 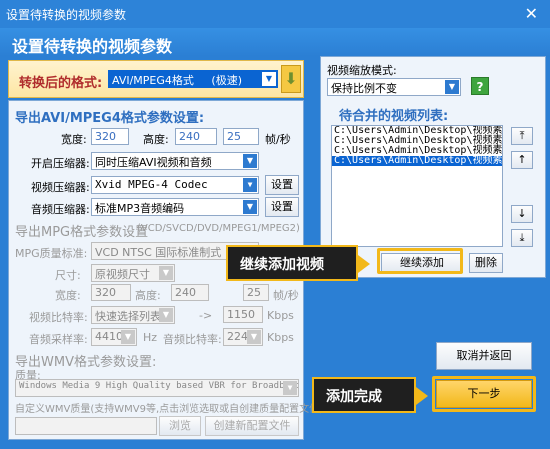 What do you see at coordinates (58, 339) in the screenshot?
I see `mpg-asample-label: 音频采样率:` at bounding box center [58, 339].